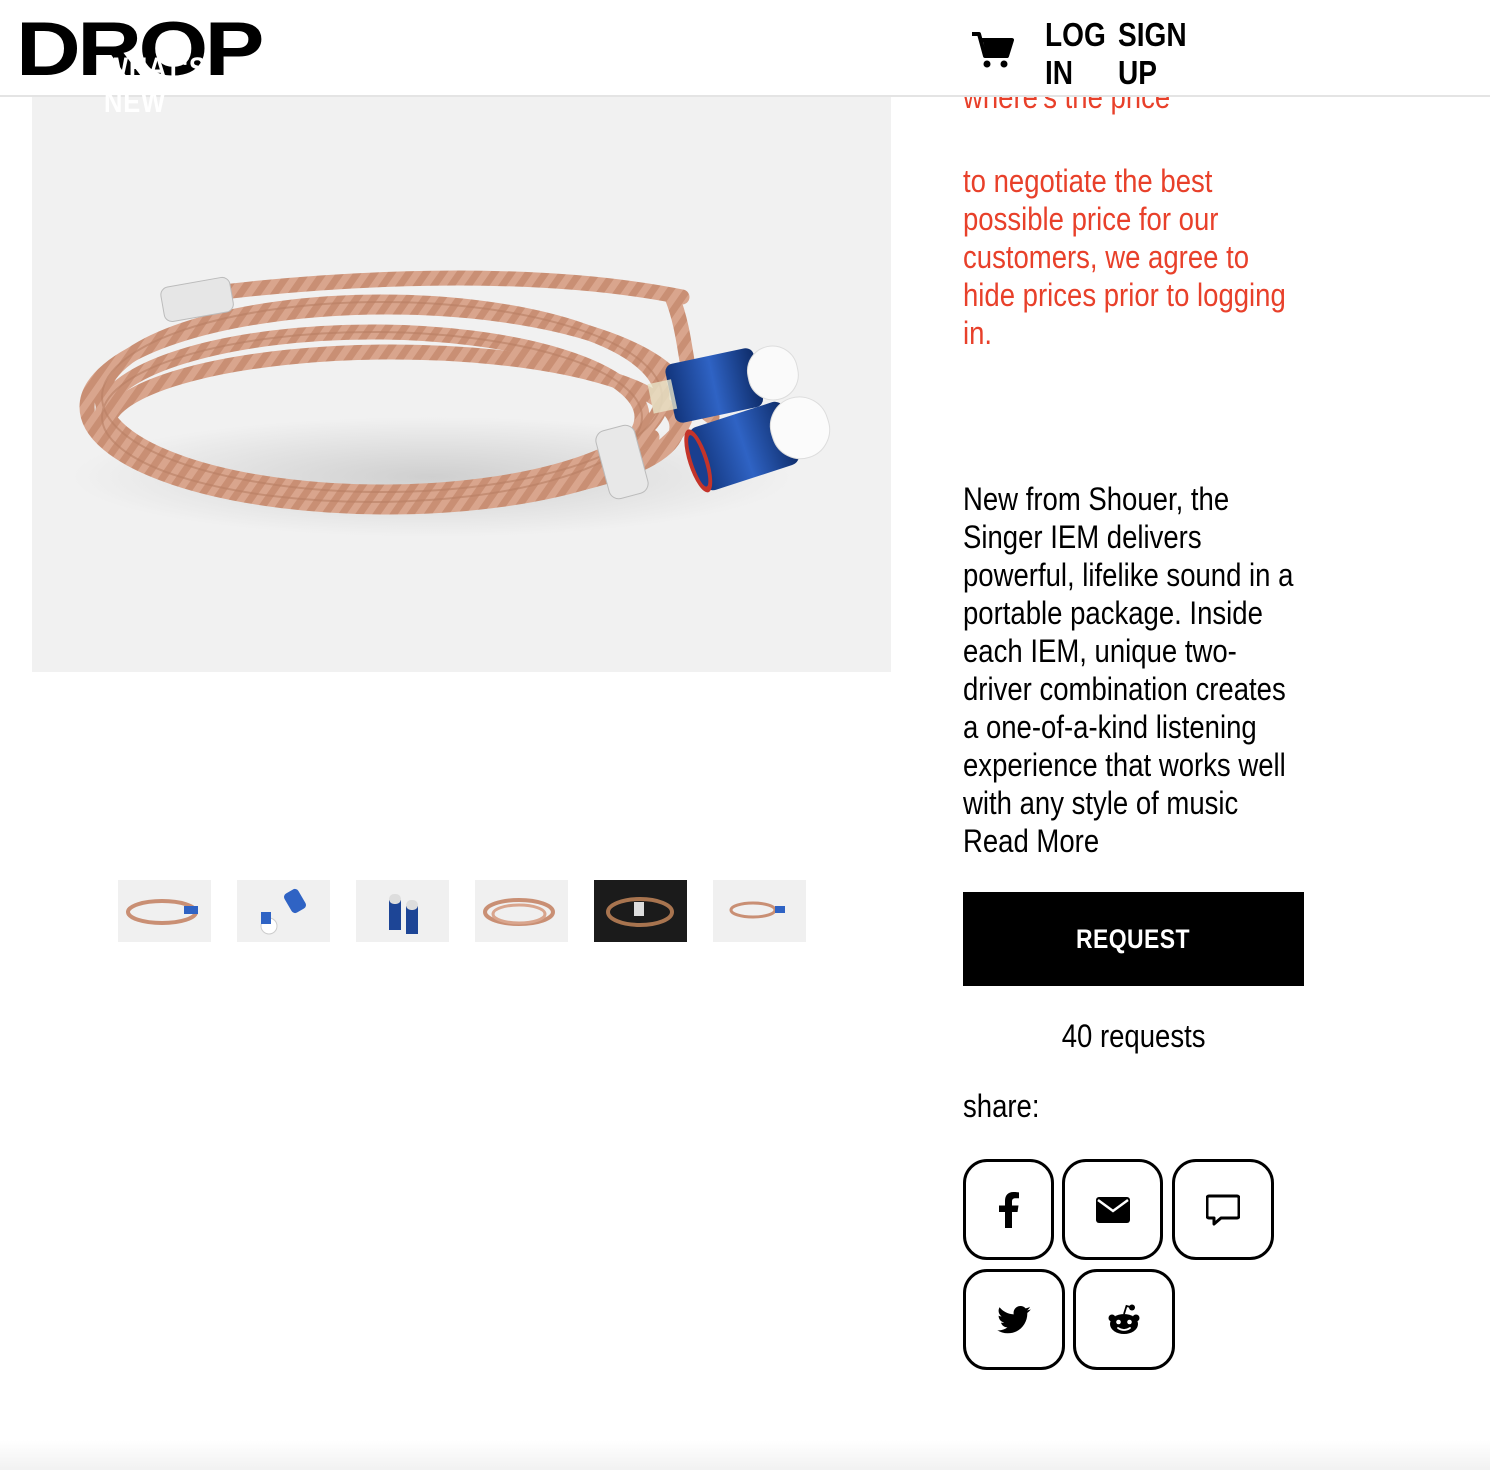 The width and height of the screenshot is (1490, 1470). What do you see at coordinates (745, 1455) in the screenshot?
I see `footer-shadow` at bounding box center [745, 1455].